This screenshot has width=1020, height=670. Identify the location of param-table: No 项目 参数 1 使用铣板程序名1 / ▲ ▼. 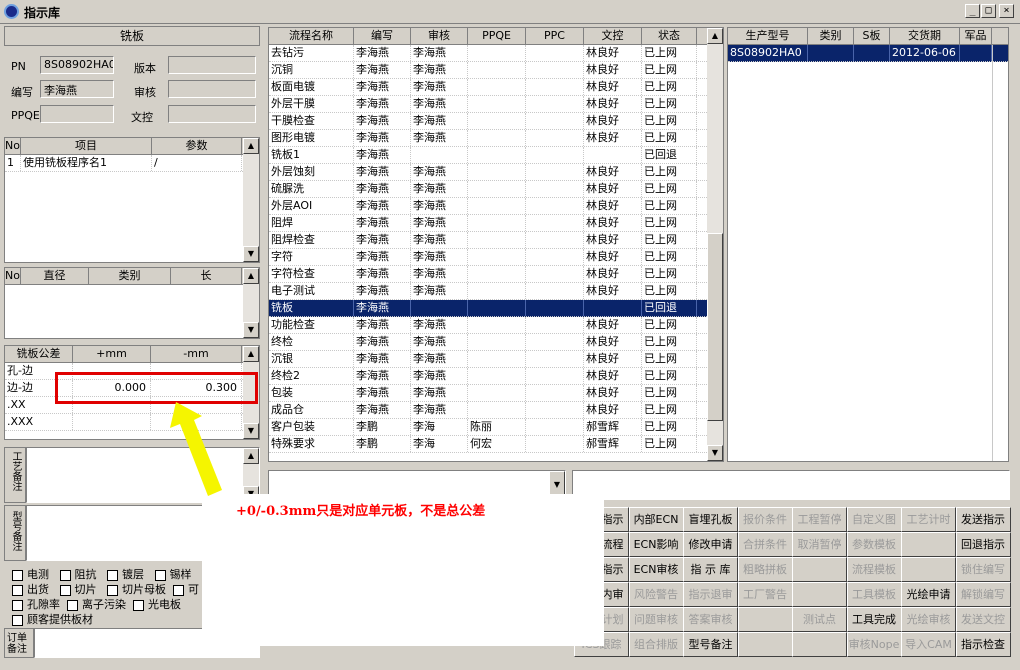
(132, 200).